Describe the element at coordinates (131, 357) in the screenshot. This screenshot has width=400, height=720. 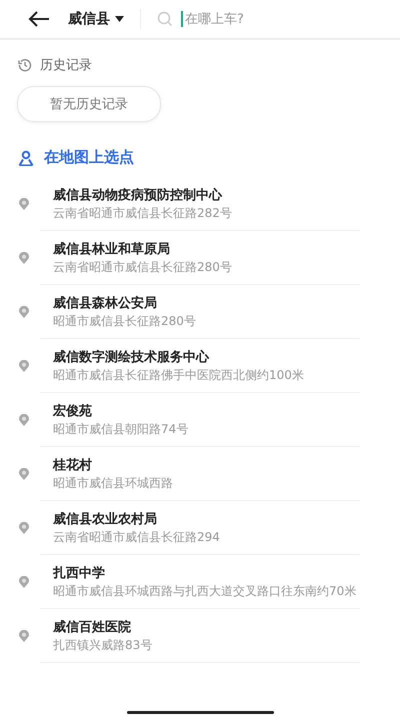
I see `place-name: 威信数字测绘技术服务中心` at that location.